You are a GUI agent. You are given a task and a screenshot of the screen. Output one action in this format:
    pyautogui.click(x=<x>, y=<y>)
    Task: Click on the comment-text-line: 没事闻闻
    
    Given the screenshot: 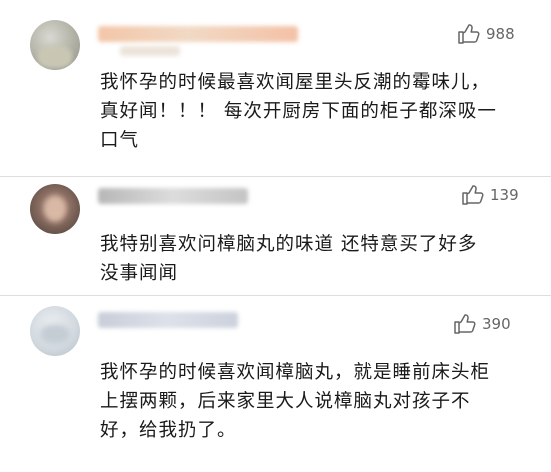 What is the action you would take?
    pyautogui.click(x=139, y=273)
    